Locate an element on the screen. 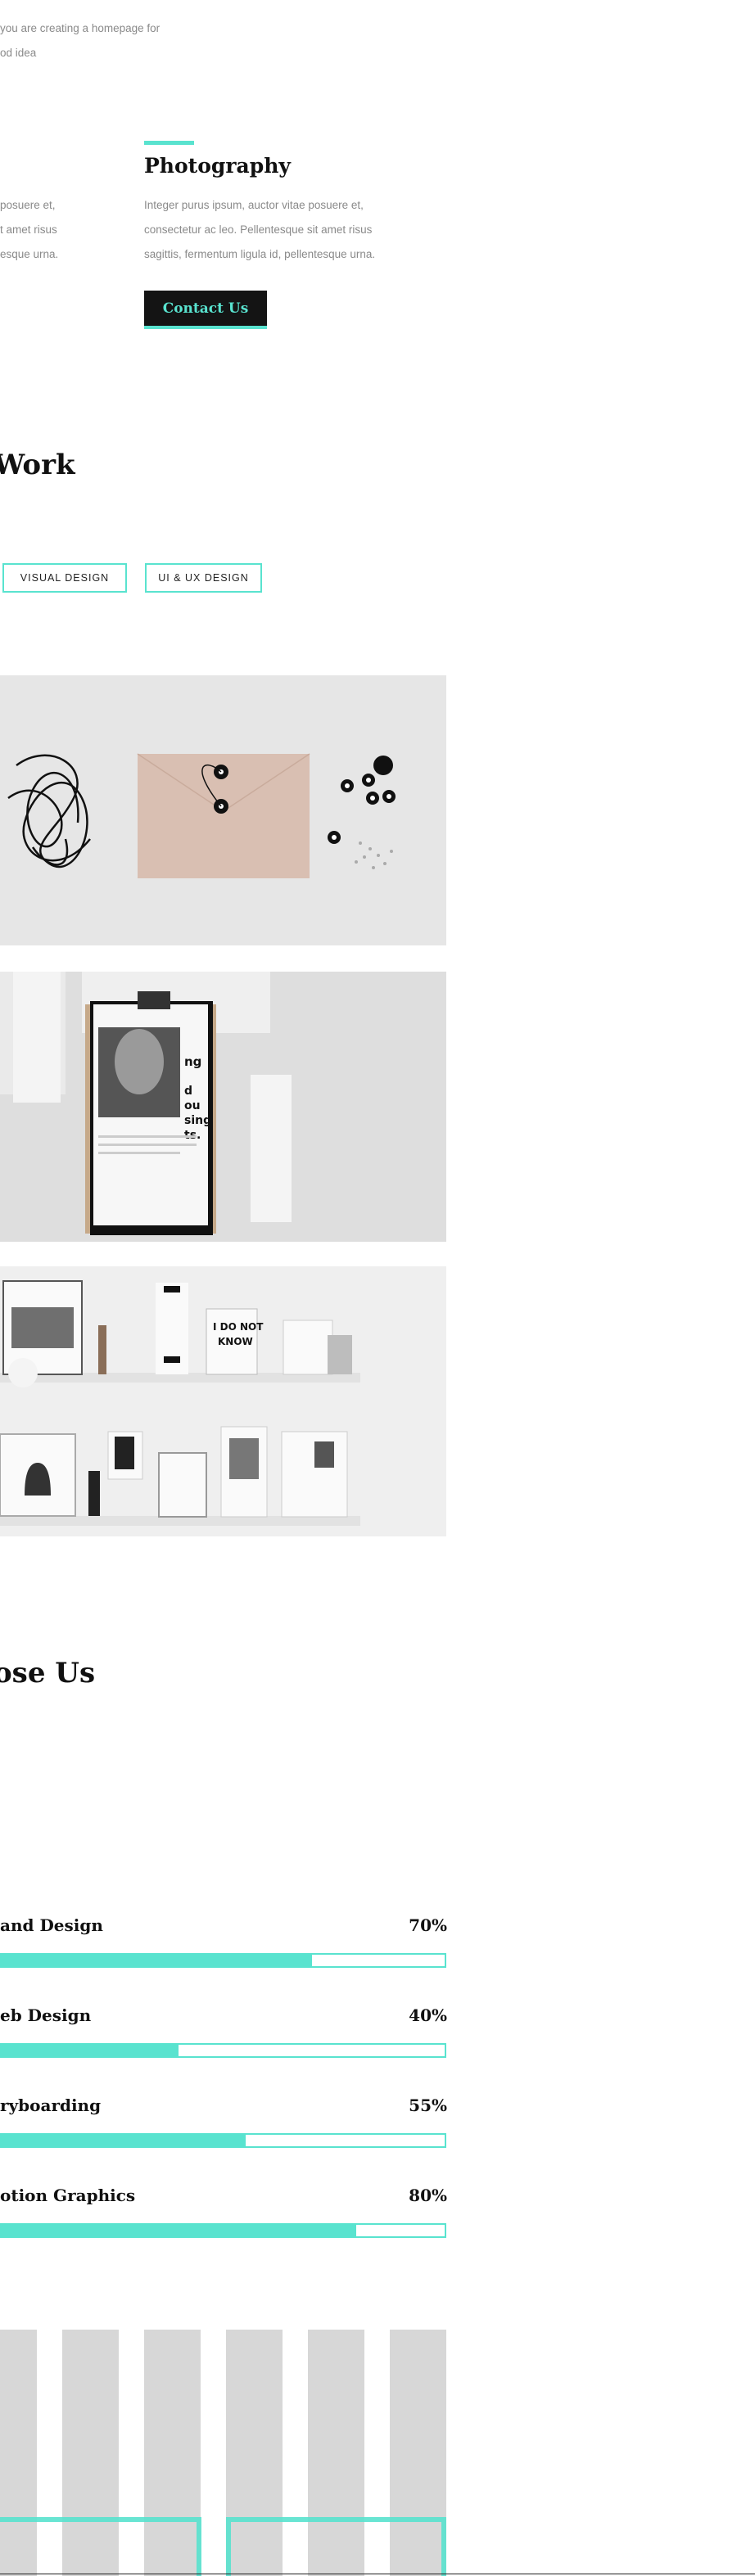 The width and height of the screenshot is (755, 2576). skill-label: otion Graphics is located at coordinates (68, 2195).